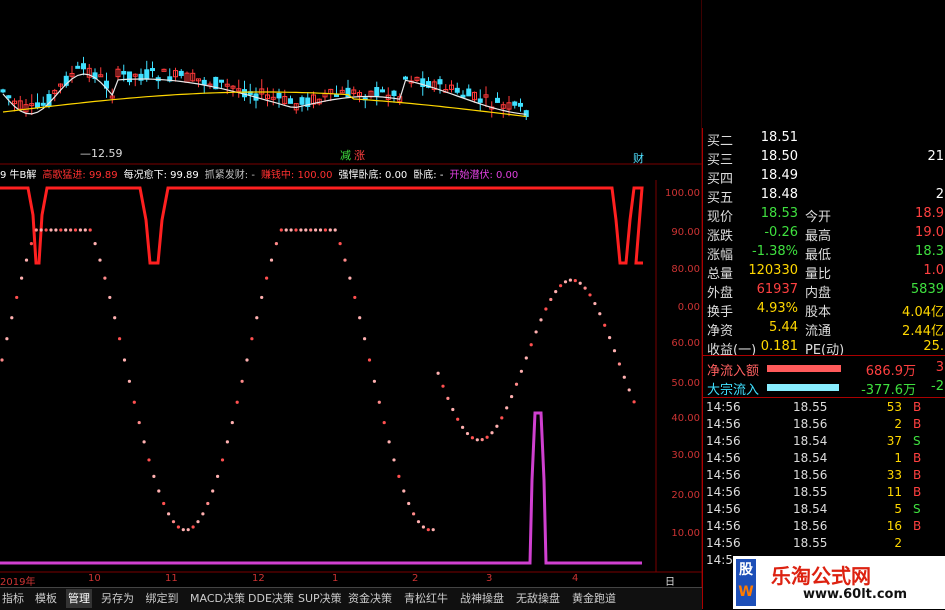 The image size is (945, 610). Describe the element at coordinates (818, 217) in the screenshot. I see `quote-label-2: 今开` at that location.